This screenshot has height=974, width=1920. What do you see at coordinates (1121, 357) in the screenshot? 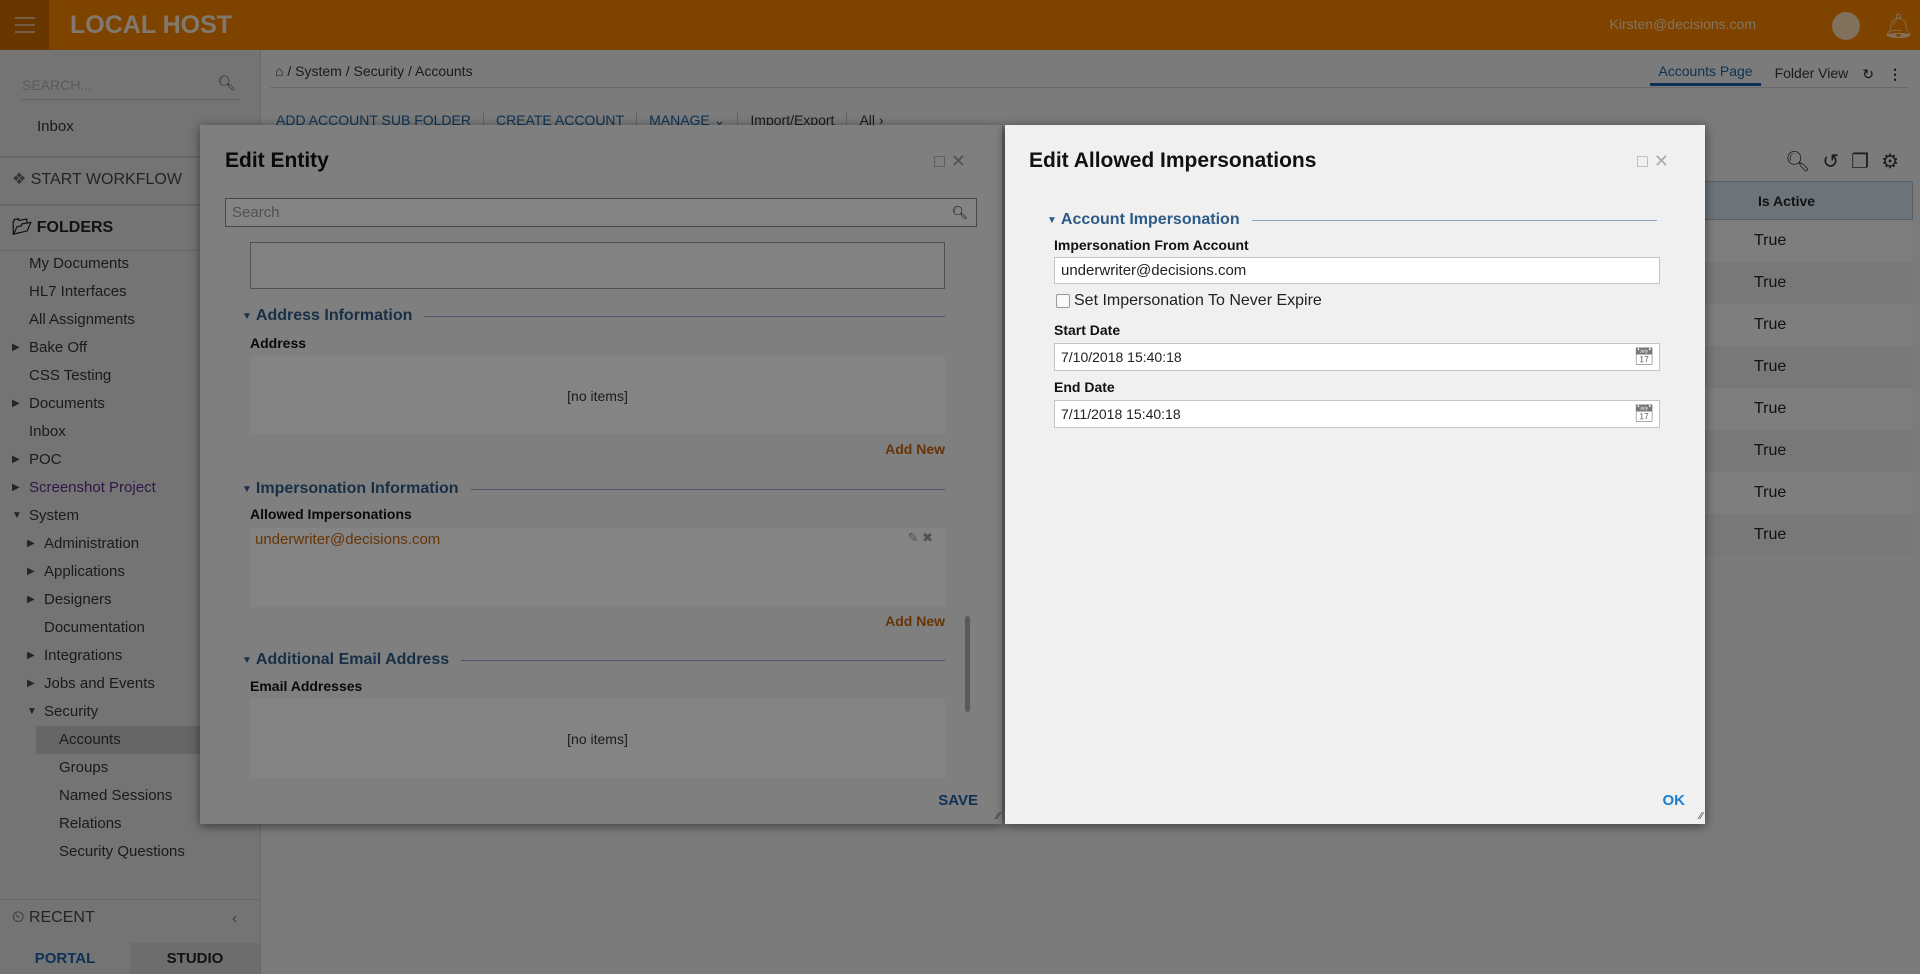
I see `input-value: 7/10/2018 15:40:18` at bounding box center [1121, 357].